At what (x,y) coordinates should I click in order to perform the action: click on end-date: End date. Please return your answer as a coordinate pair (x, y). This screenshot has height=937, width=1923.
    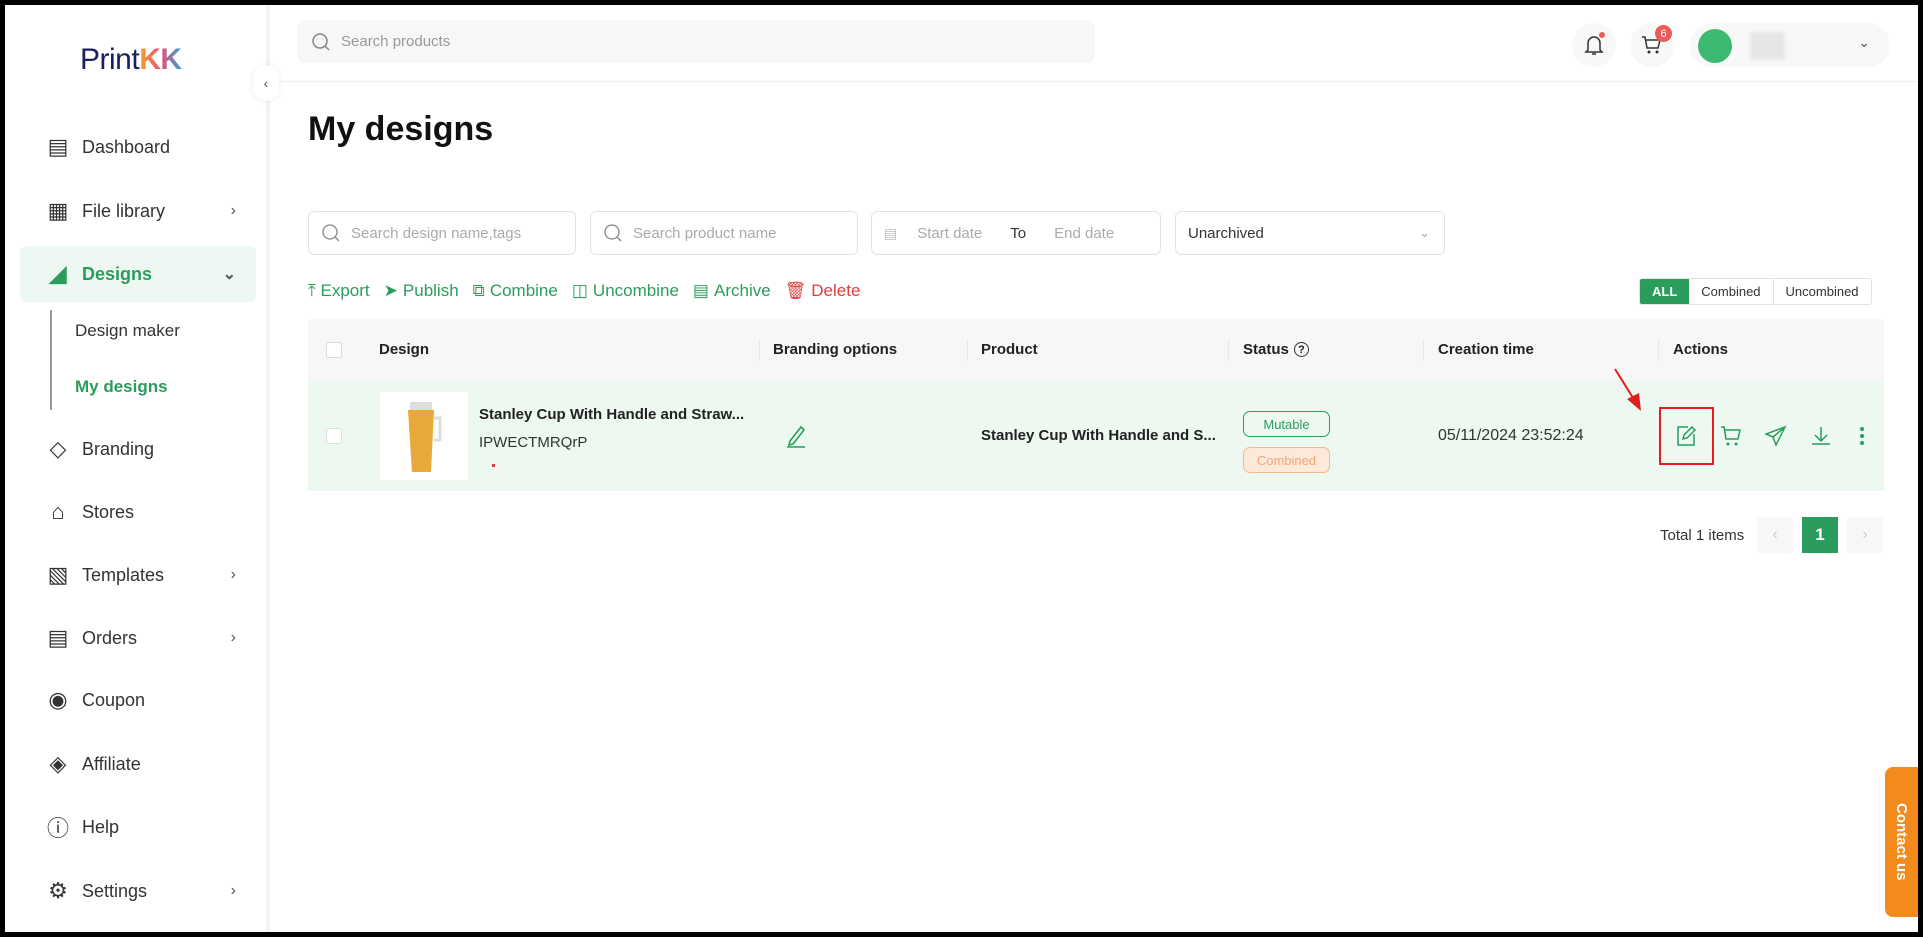
    Looking at the image, I should click on (1084, 233).